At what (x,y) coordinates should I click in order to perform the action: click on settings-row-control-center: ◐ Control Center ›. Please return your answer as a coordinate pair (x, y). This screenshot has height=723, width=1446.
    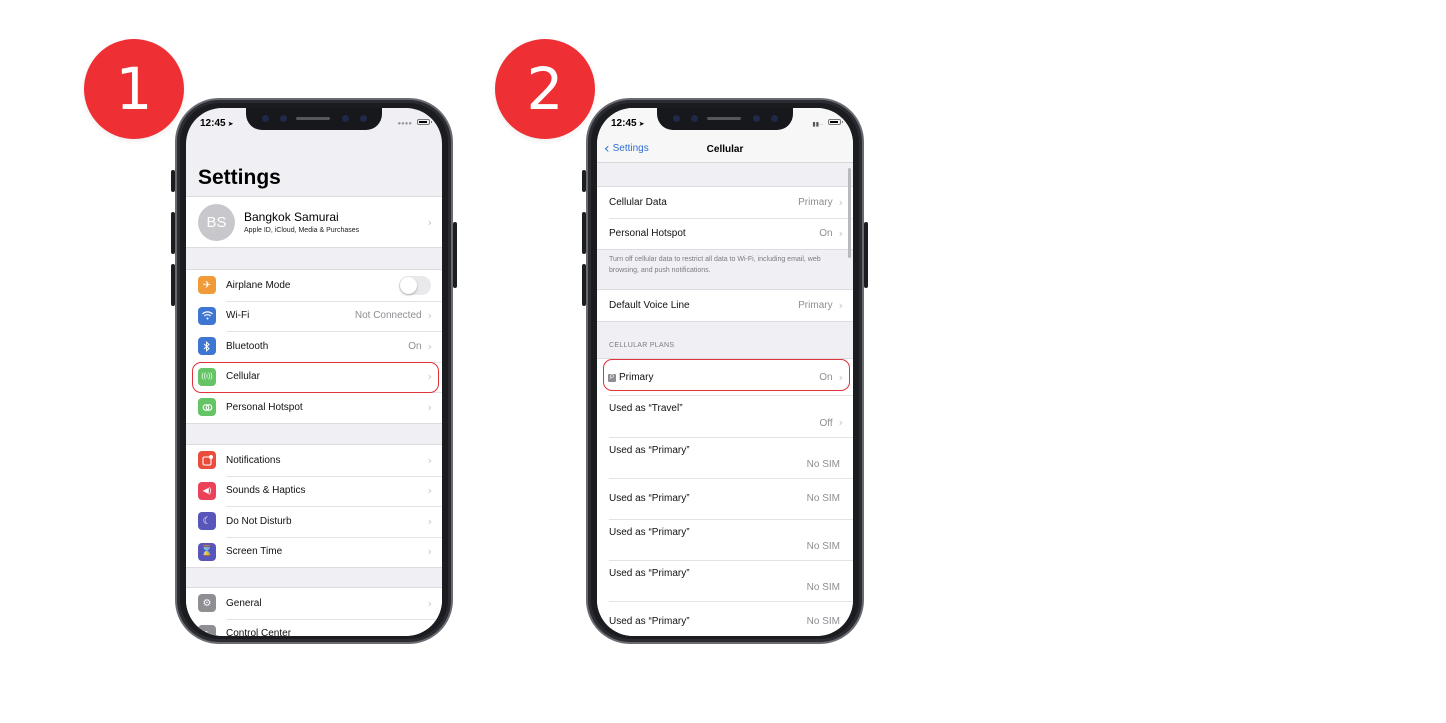
    Looking at the image, I should click on (314, 627).